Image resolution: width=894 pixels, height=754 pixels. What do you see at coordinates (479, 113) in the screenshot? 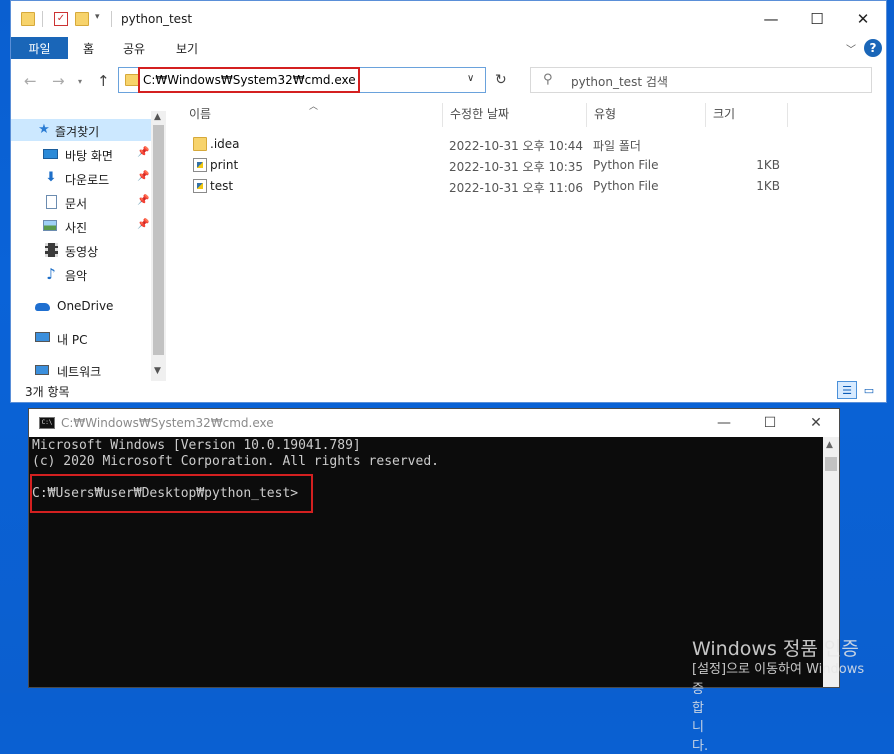
I see `column-header-date: 수정한 날짜` at bounding box center [479, 113].